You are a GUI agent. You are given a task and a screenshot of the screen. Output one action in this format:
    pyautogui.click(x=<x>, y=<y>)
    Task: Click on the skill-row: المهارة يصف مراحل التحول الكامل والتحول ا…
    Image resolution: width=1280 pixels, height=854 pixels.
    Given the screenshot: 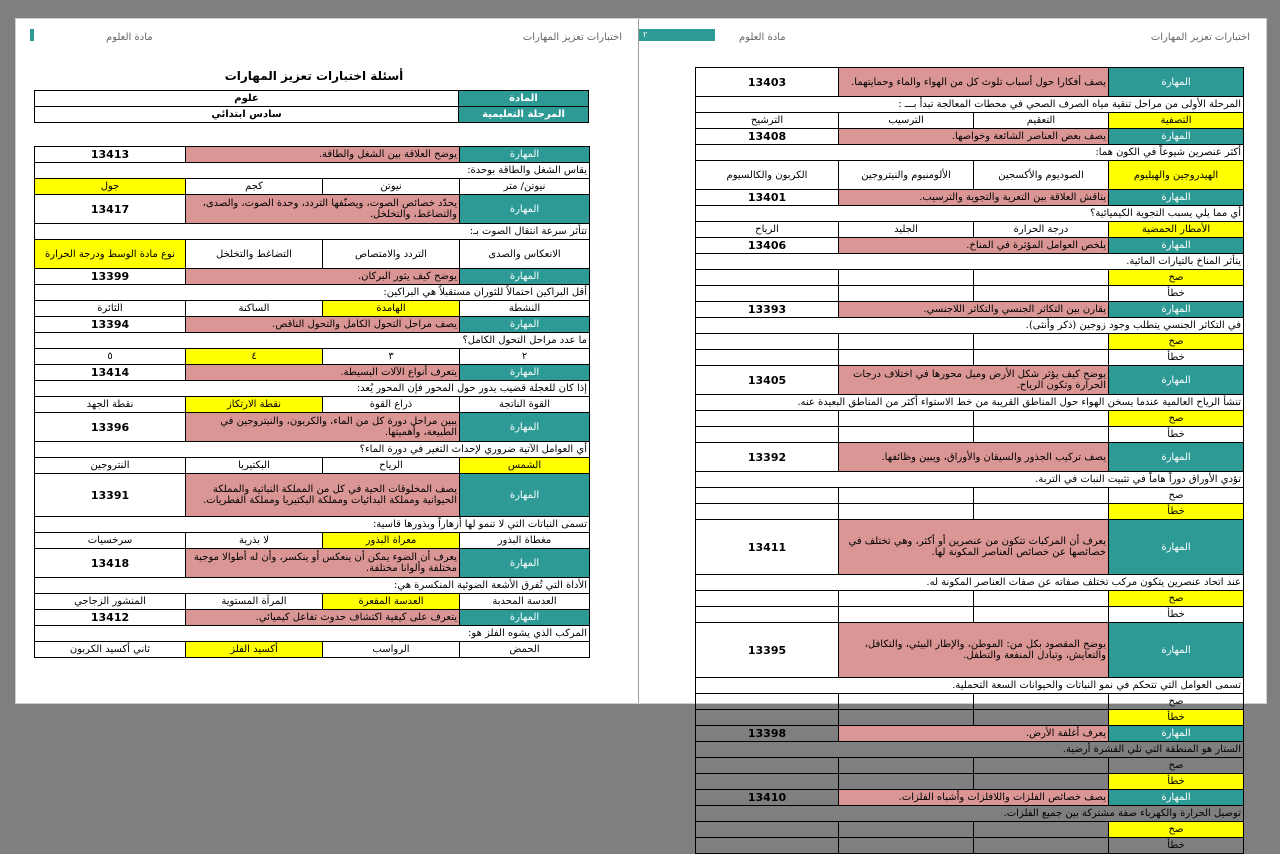 What is the action you would take?
    pyautogui.click(x=312, y=324)
    